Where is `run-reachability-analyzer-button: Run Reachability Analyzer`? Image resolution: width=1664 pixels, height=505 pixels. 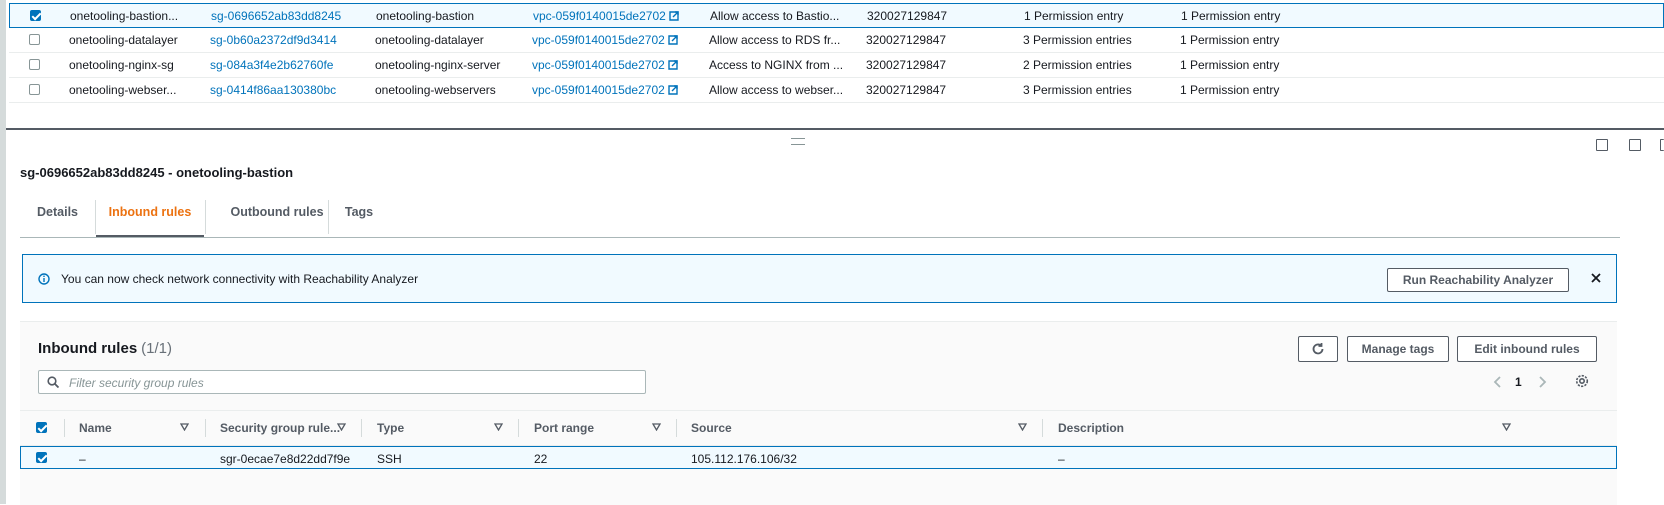 run-reachability-analyzer-button: Run Reachability Analyzer is located at coordinates (1478, 280).